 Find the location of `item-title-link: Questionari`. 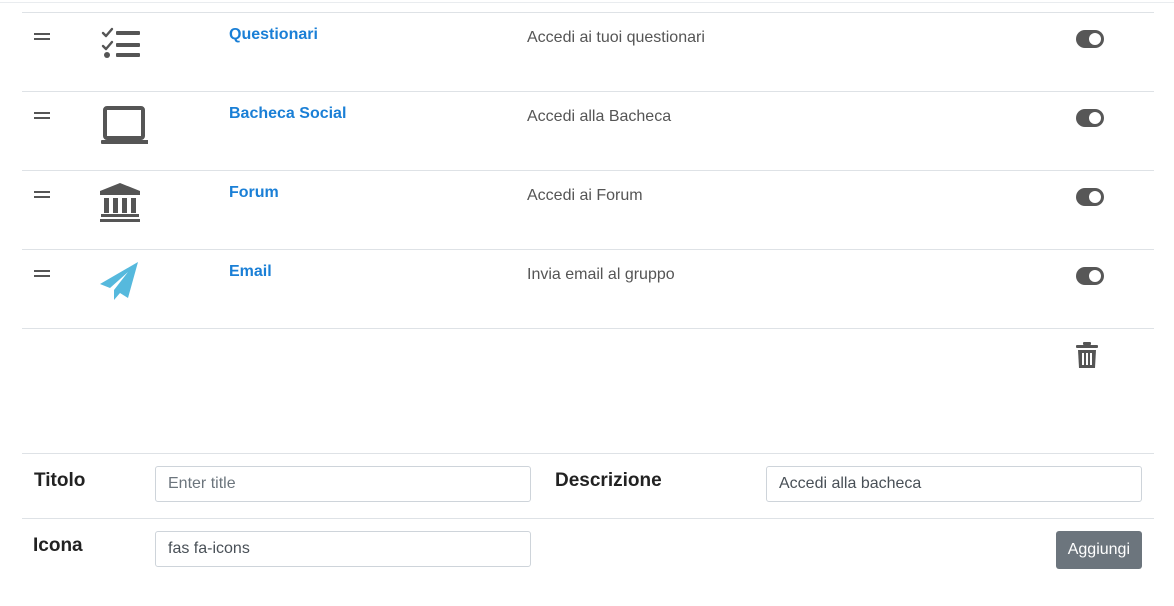

item-title-link: Questionari is located at coordinates (273, 35).